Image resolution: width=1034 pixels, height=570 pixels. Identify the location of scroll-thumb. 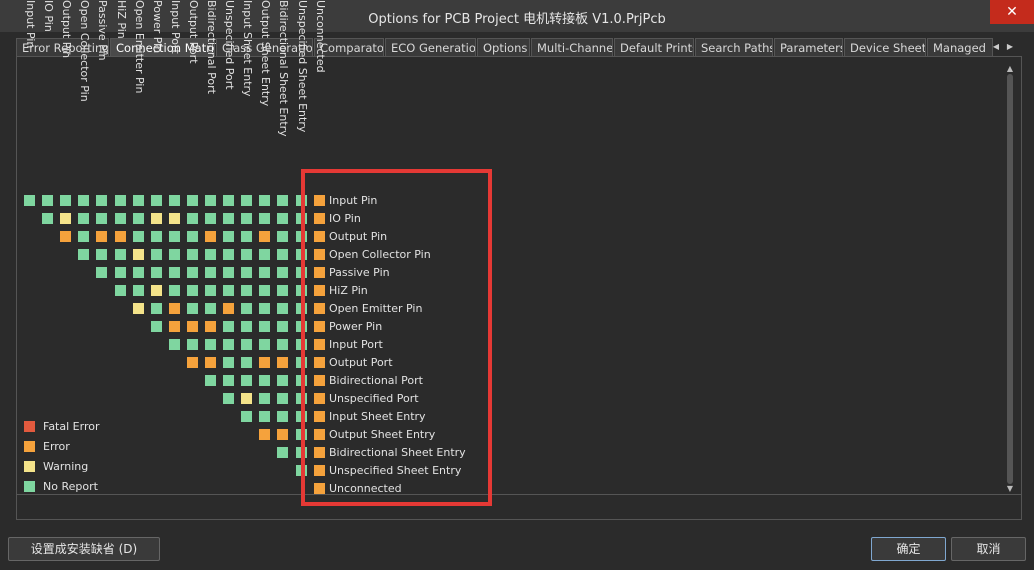
(1010, 279).